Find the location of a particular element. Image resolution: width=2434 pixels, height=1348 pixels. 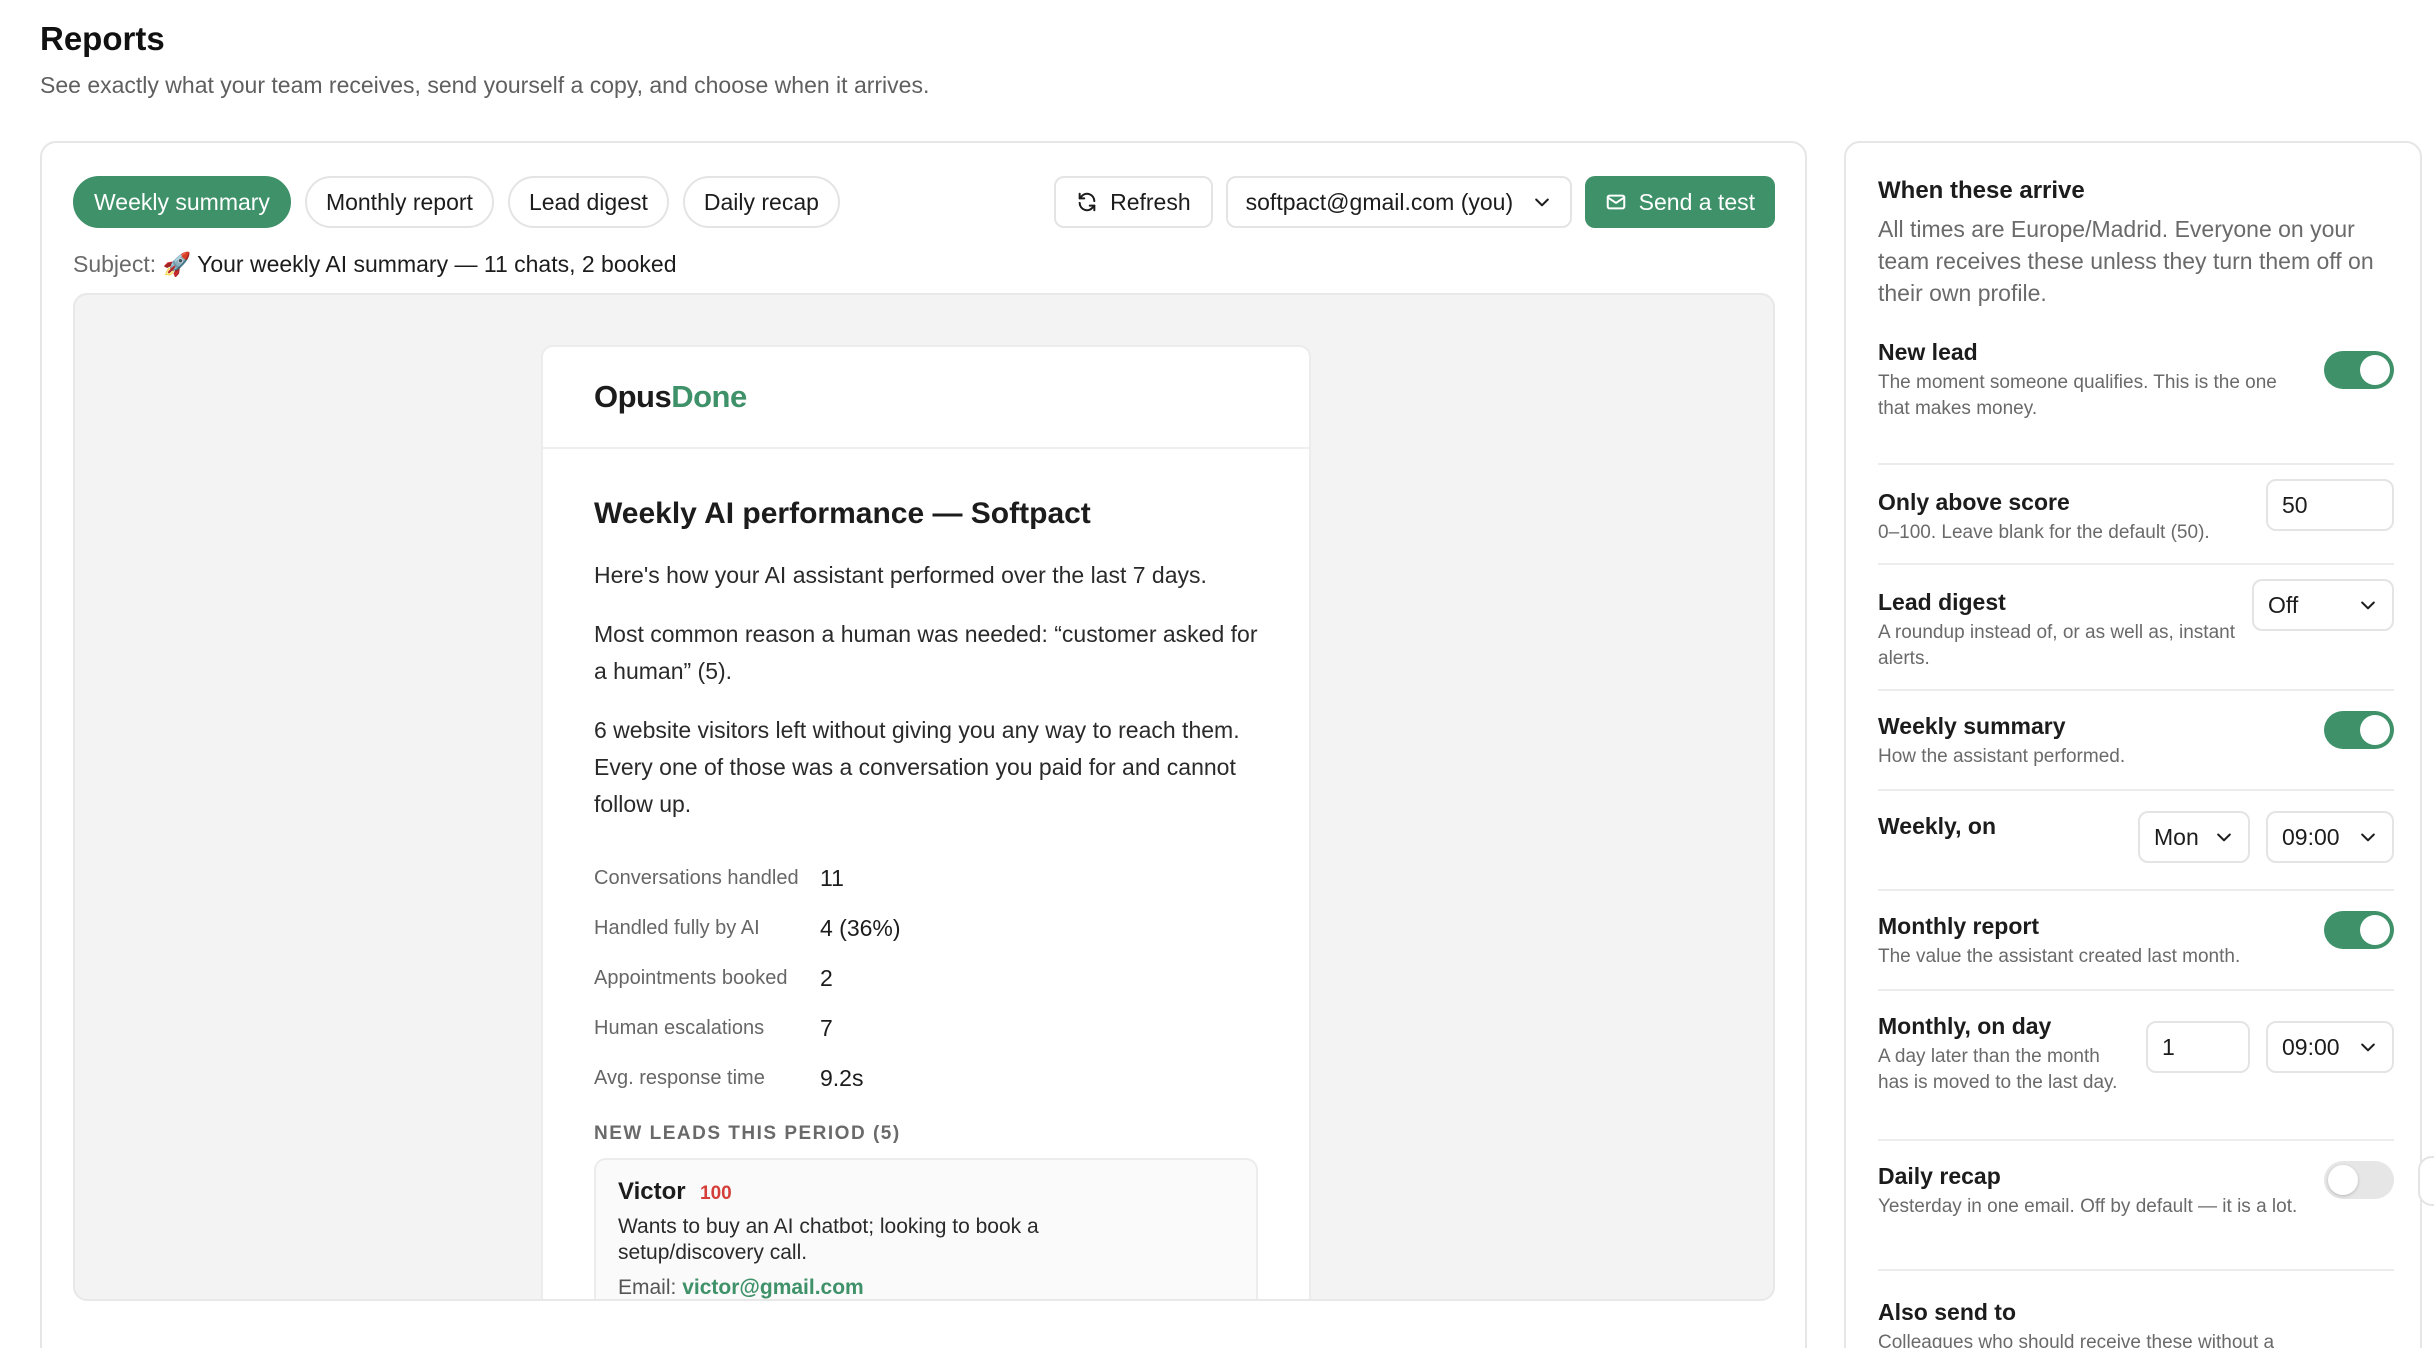

monthly-time-select: 09:00 is located at coordinates (2330, 1047).